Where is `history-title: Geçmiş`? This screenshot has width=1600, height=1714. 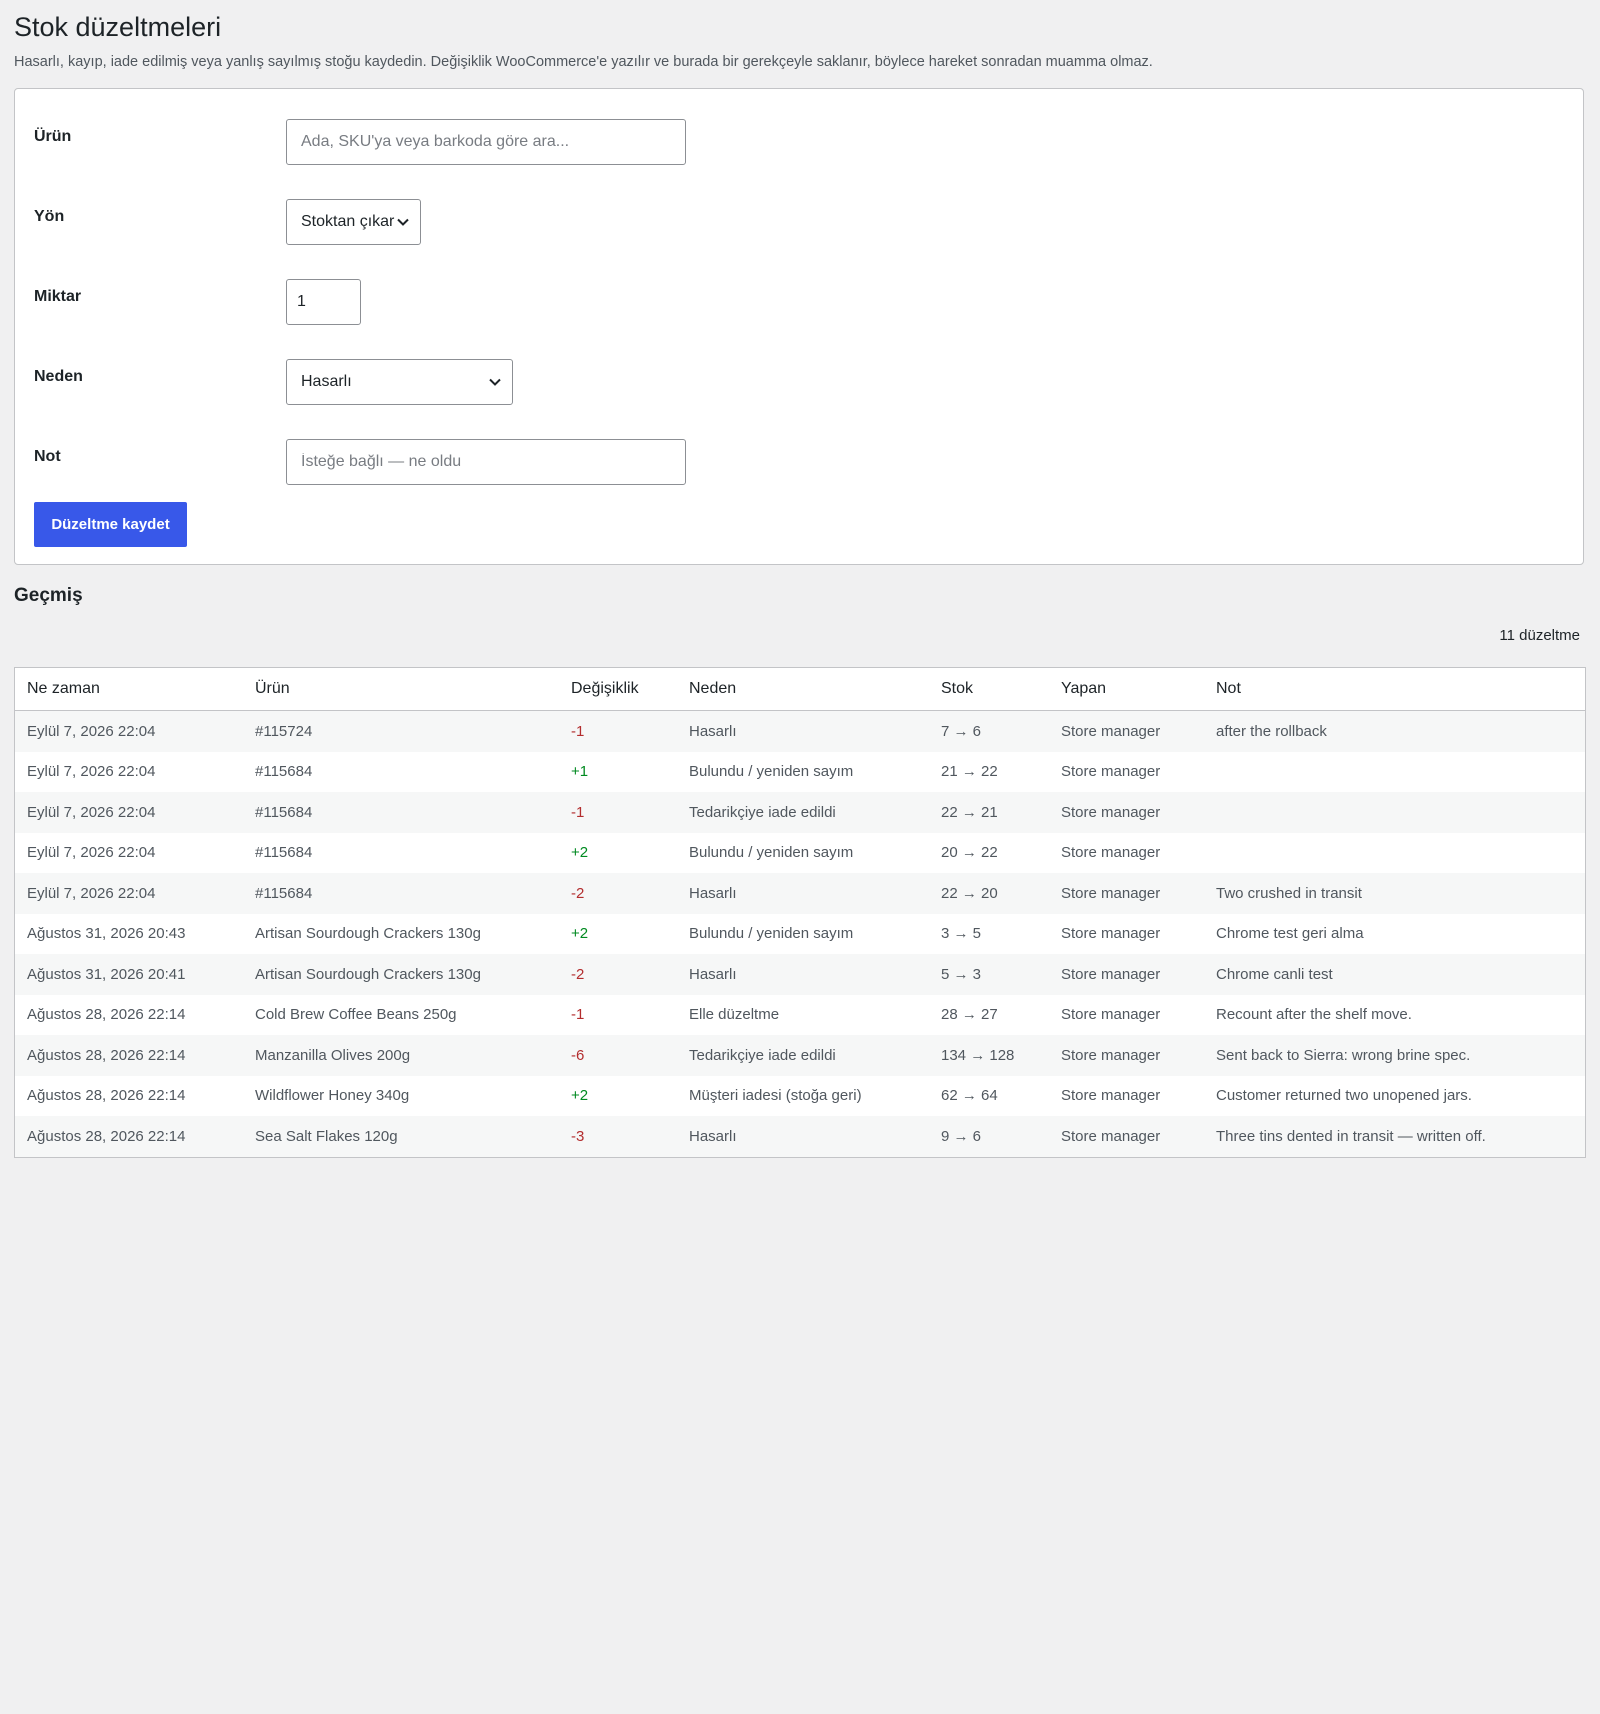 history-title: Geçmiş is located at coordinates (48, 595).